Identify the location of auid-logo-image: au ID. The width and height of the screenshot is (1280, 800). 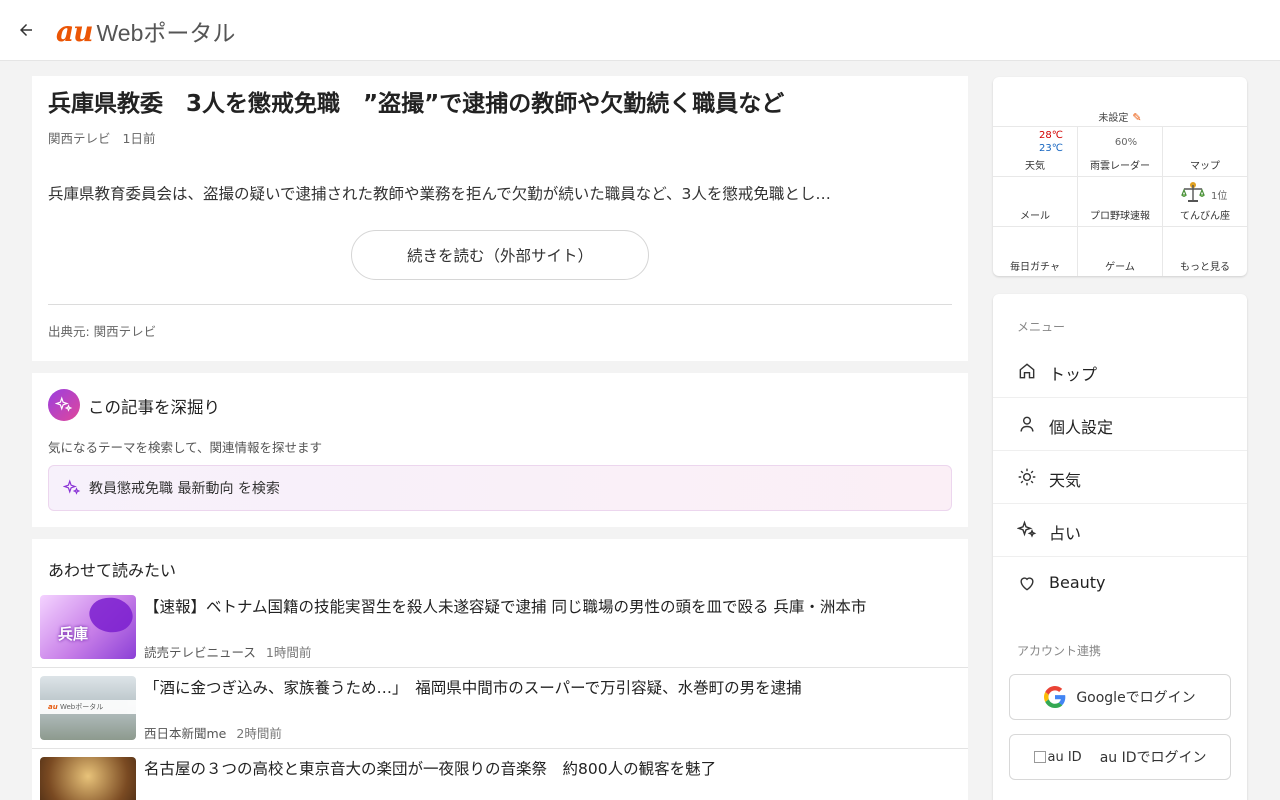
(1057, 757).